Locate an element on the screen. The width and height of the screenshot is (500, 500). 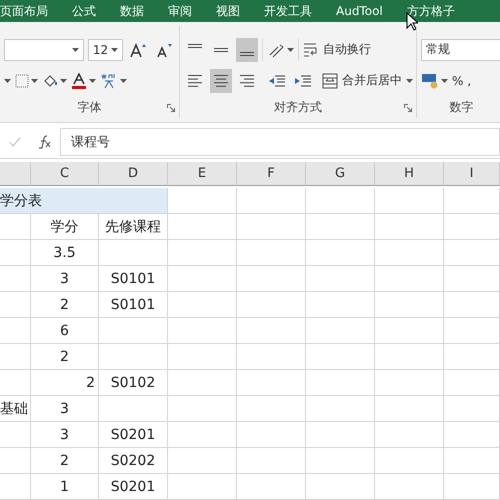
comma-button: , is located at coordinates (469, 80).